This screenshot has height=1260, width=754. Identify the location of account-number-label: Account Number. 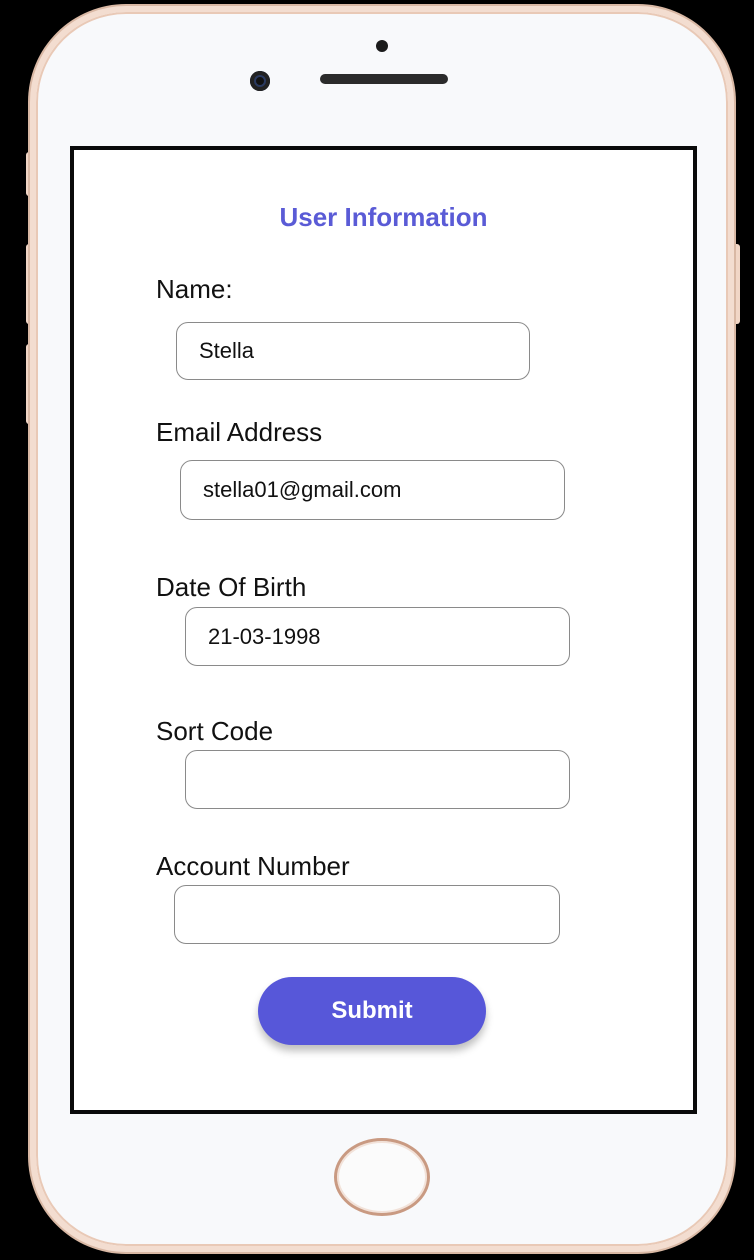
(253, 866).